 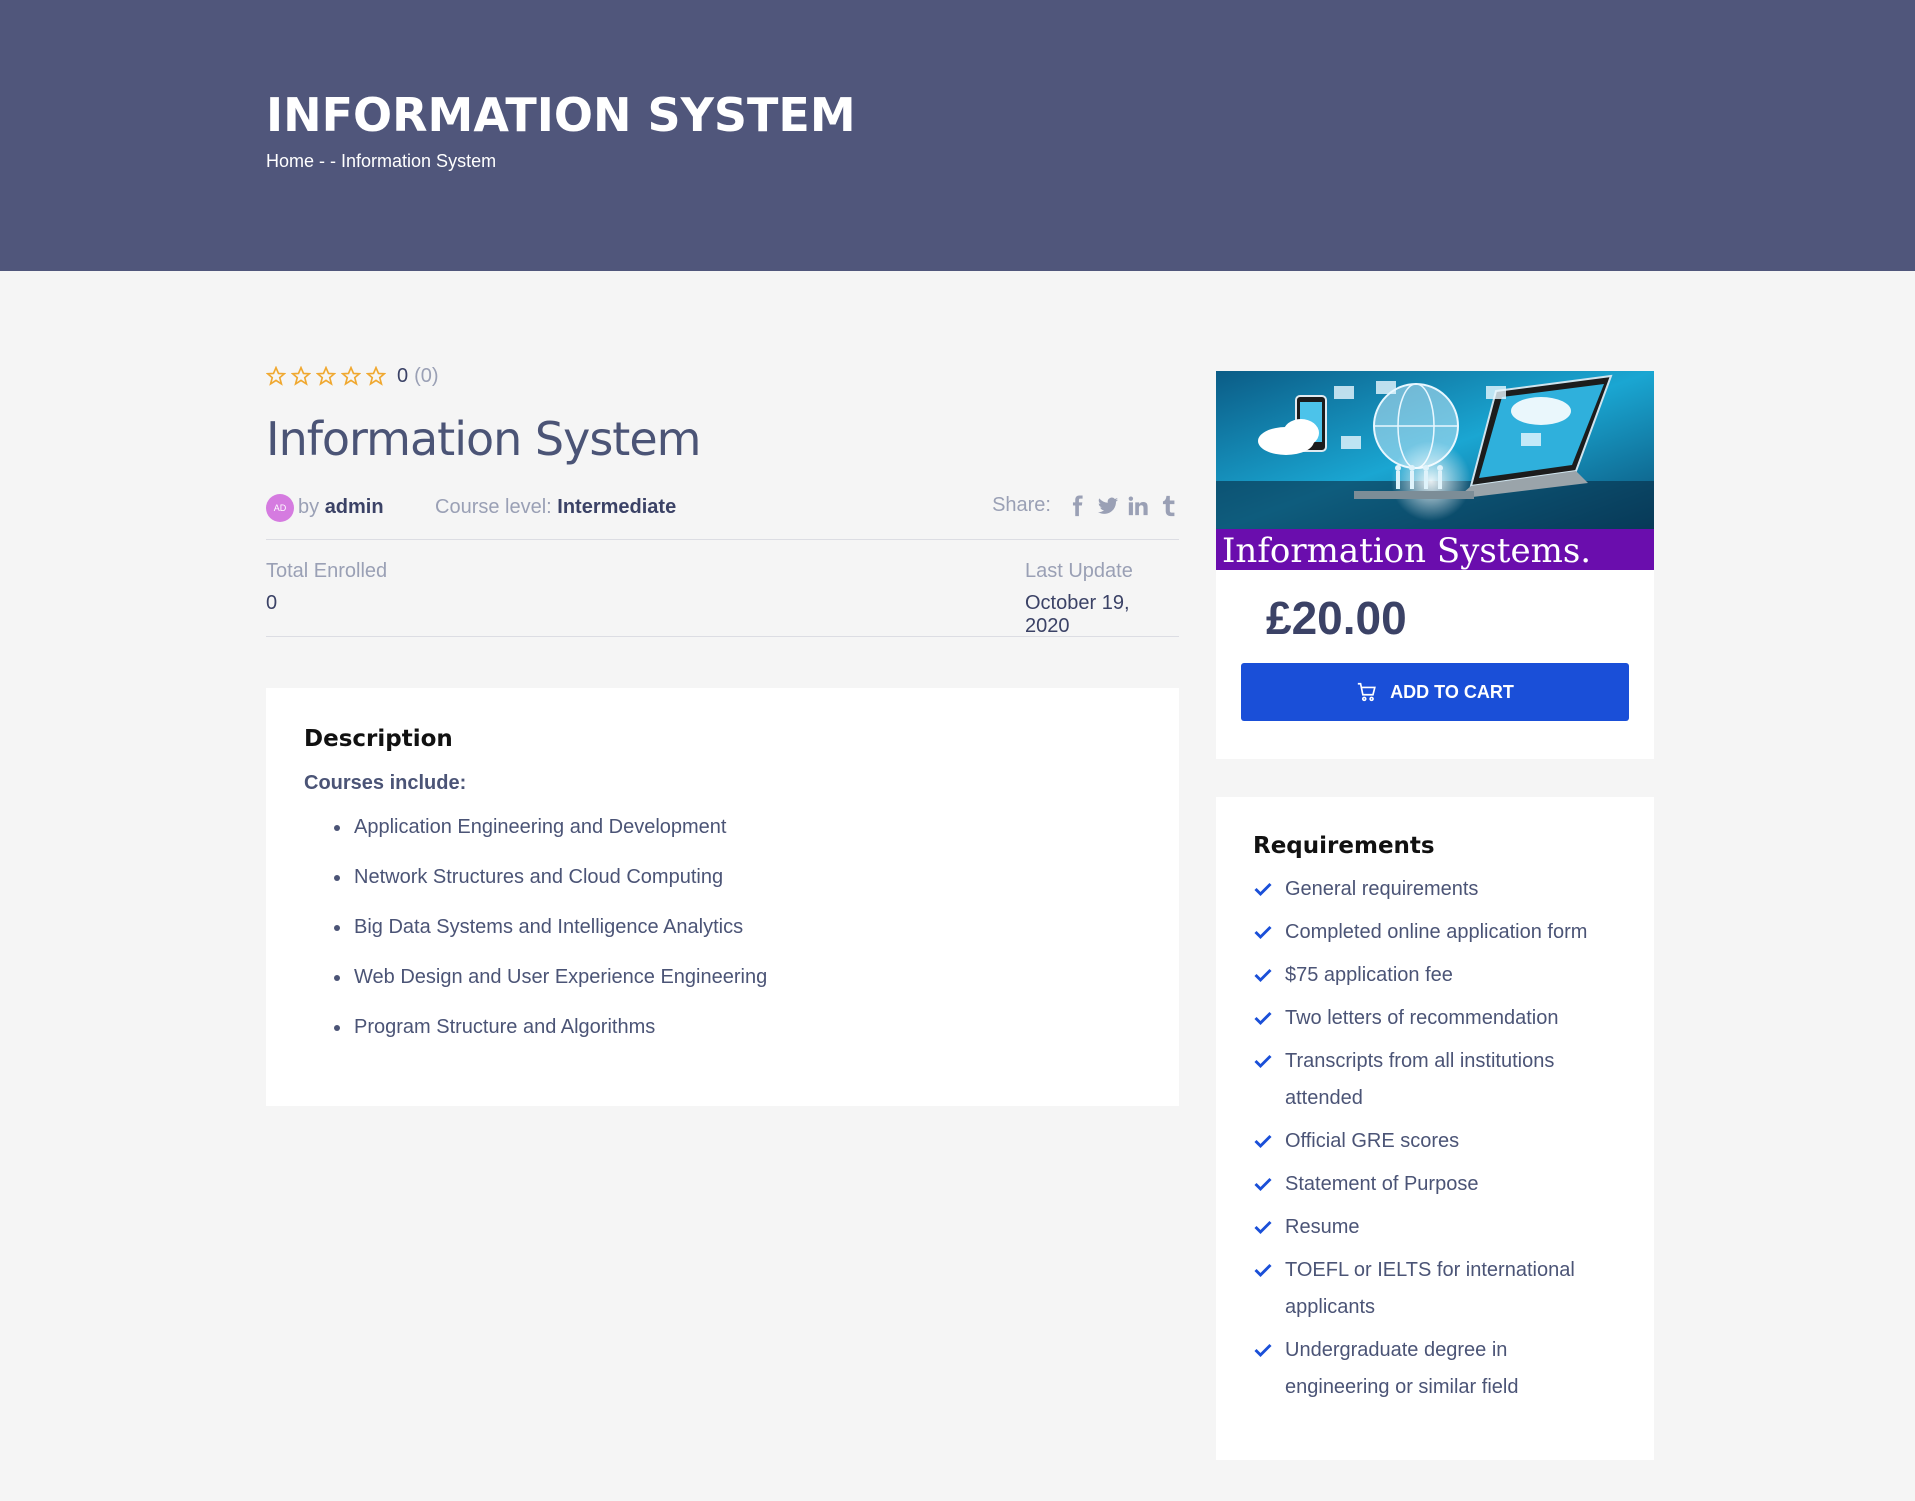 What do you see at coordinates (493, 507) in the screenshot?
I see `level-label: Course level:` at bounding box center [493, 507].